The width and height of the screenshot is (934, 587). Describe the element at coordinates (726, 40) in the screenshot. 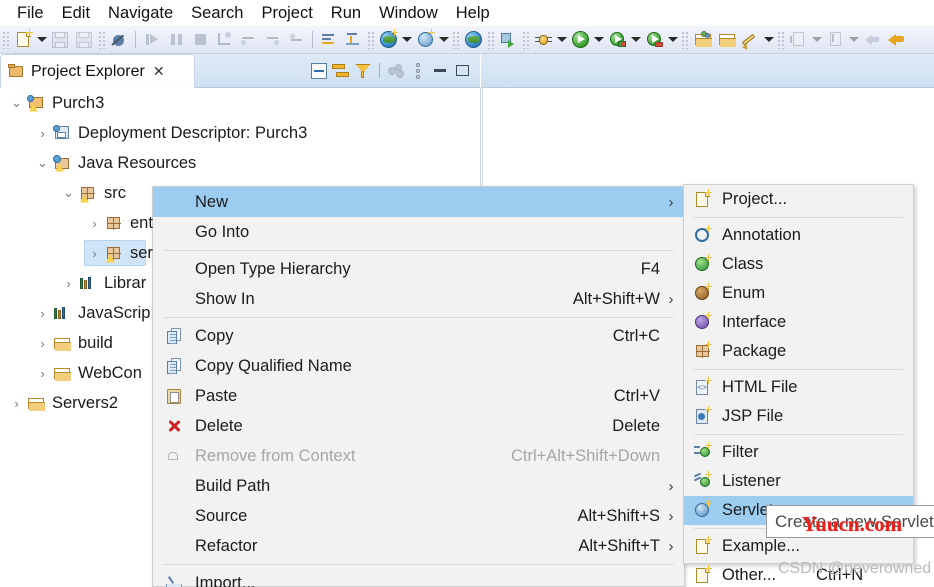

I see `open-resource-icon` at that location.